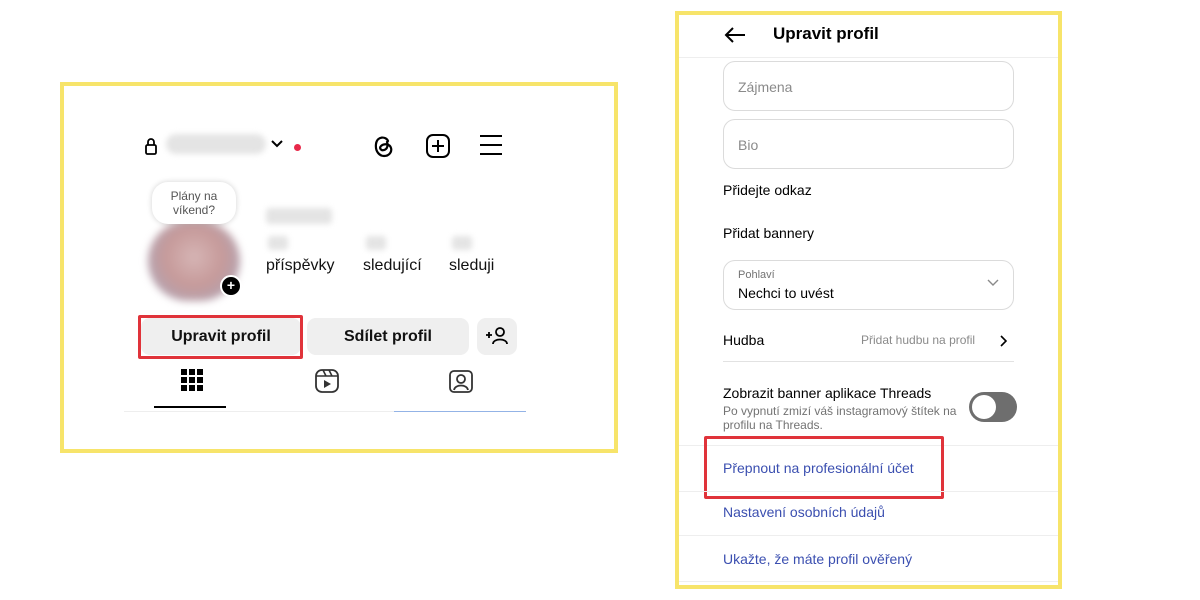 The width and height of the screenshot is (1200, 600). I want to click on menu-icon, so click(491, 145).